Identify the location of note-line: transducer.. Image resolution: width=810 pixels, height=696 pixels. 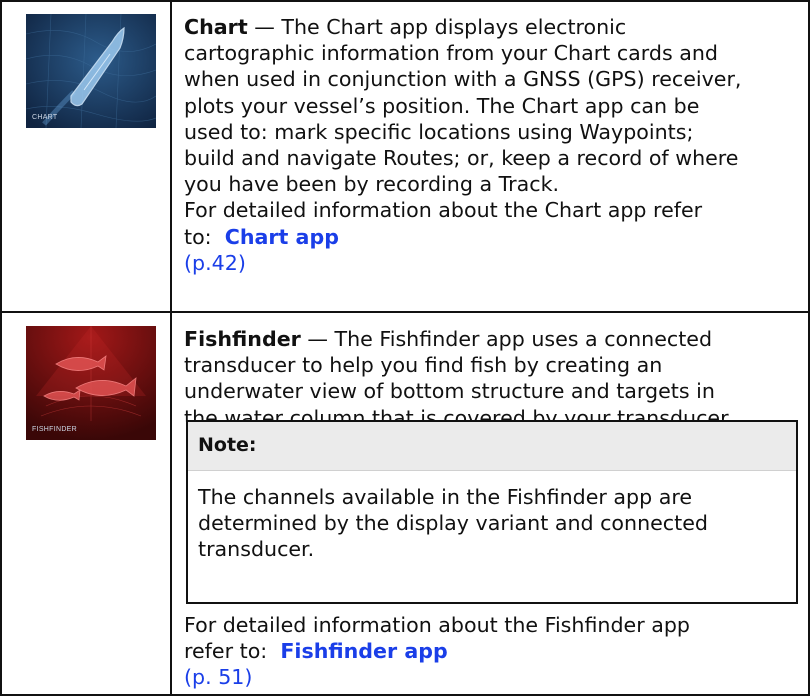
(256, 549).